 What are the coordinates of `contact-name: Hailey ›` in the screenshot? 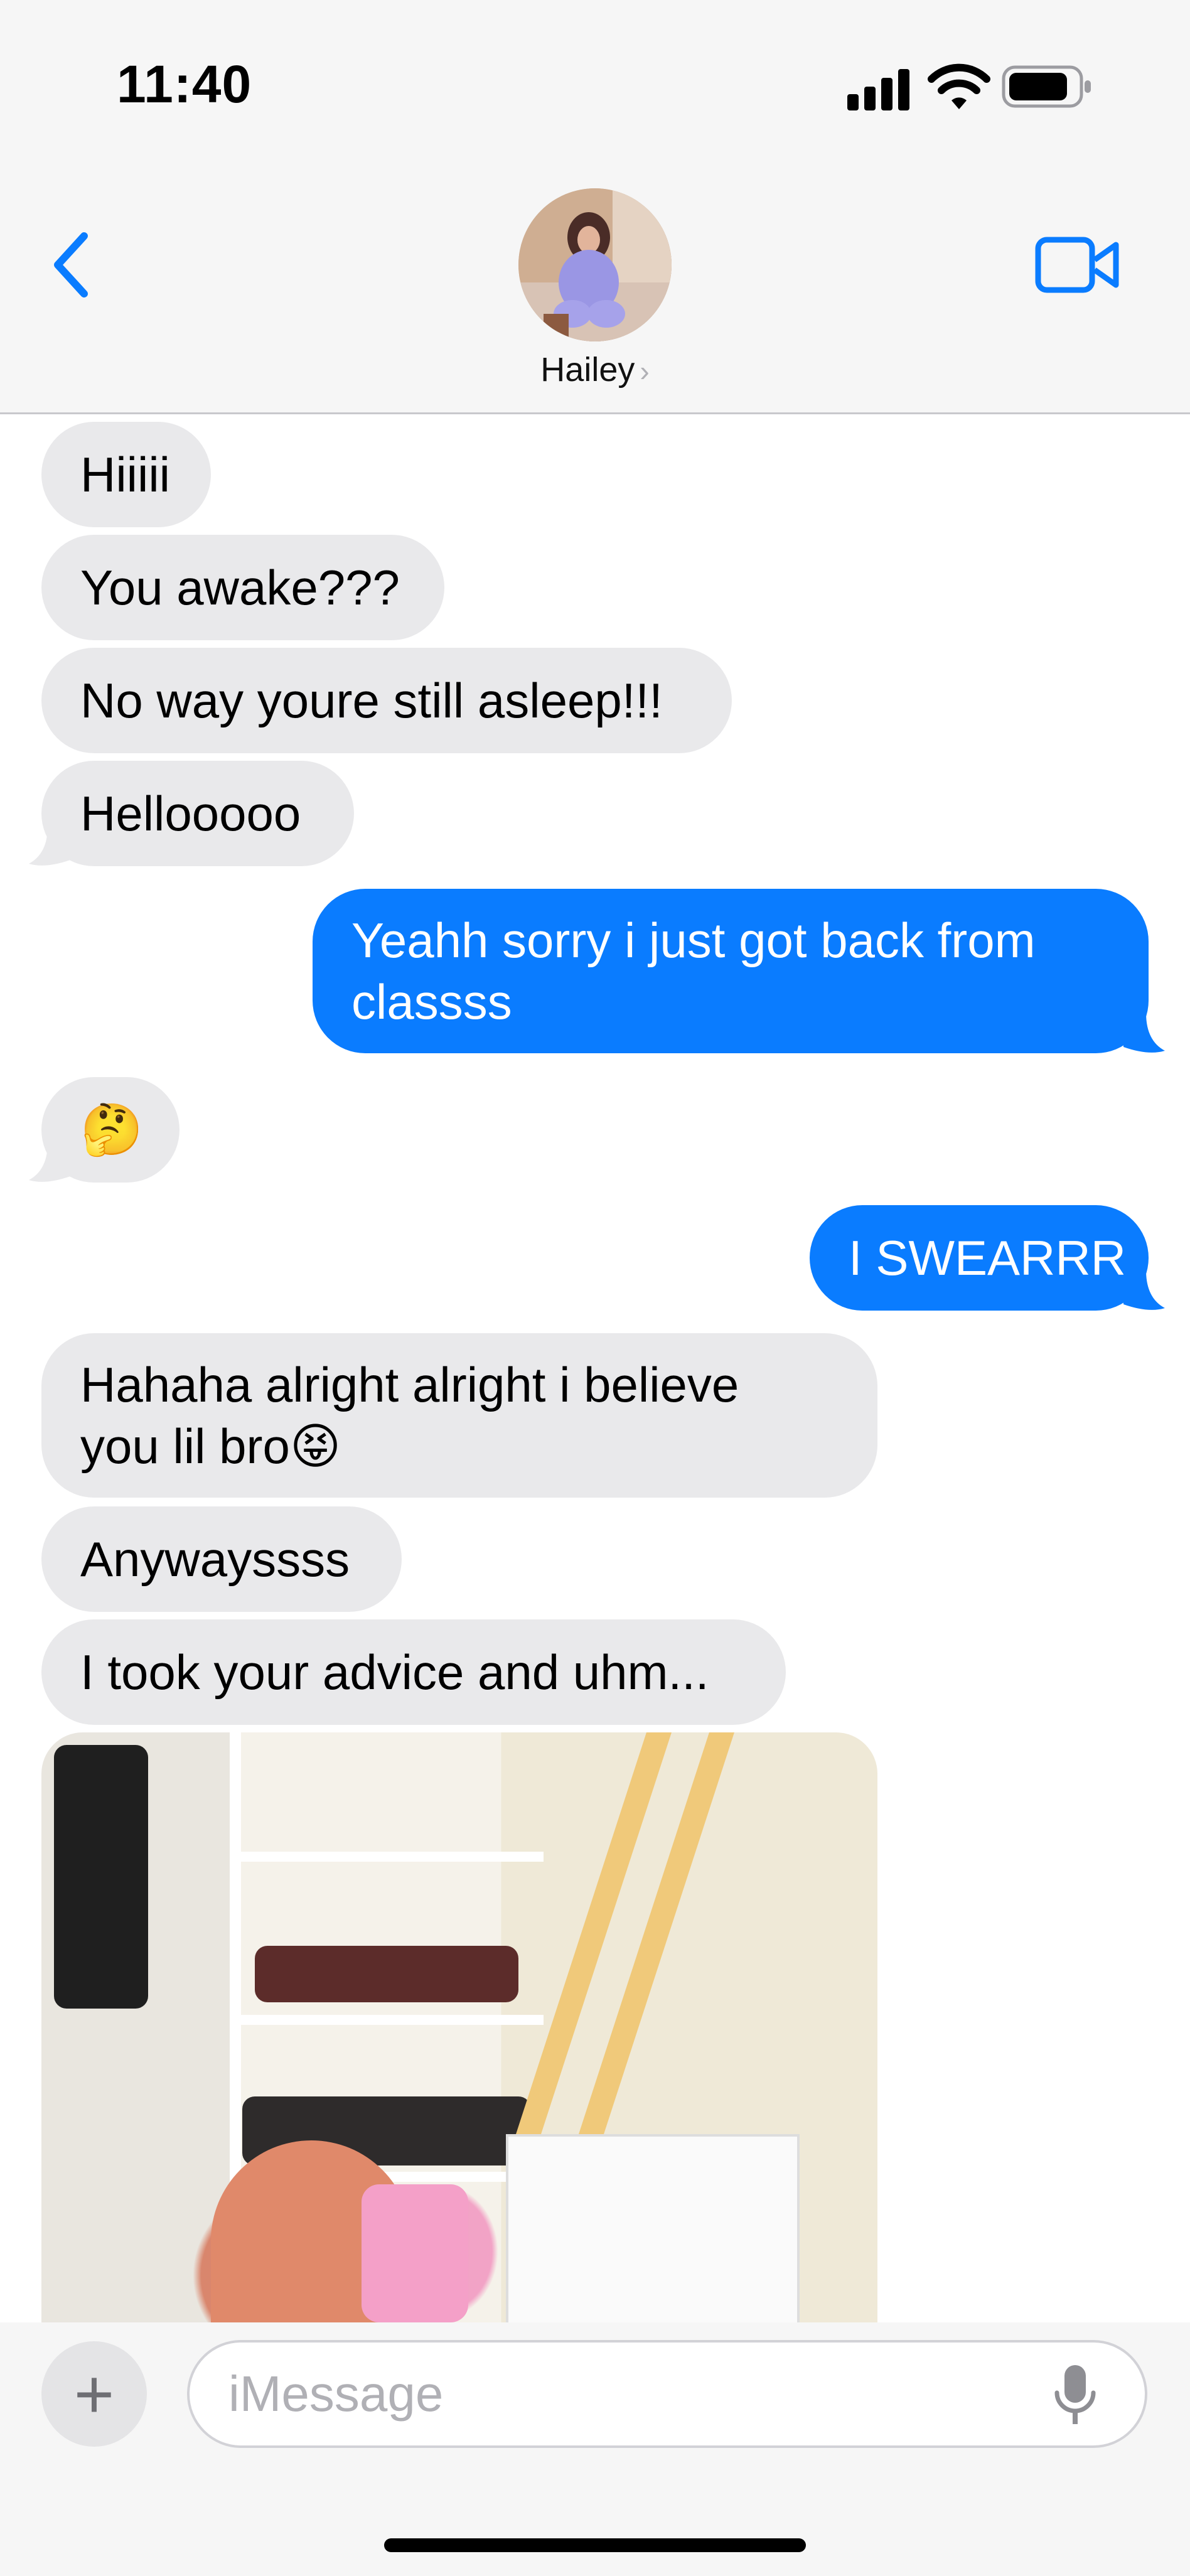 It's located at (595, 369).